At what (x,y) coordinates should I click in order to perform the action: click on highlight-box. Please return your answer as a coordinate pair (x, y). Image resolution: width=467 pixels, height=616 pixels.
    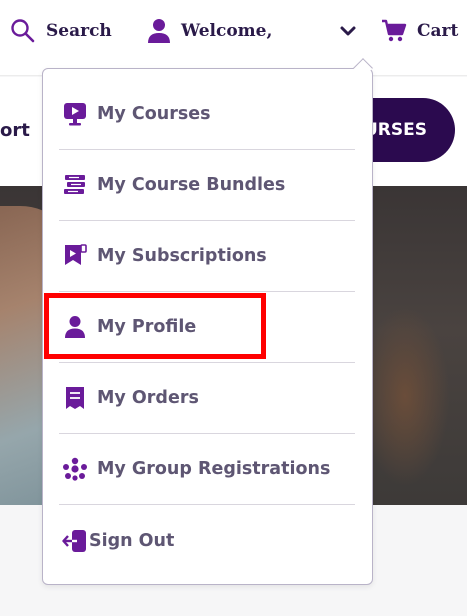
    Looking at the image, I should click on (155, 326).